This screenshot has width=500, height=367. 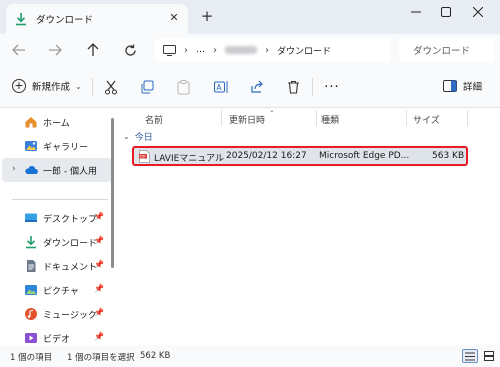 What do you see at coordinates (31, 146) in the screenshot?
I see `gallery-icon` at bounding box center [31, 146].